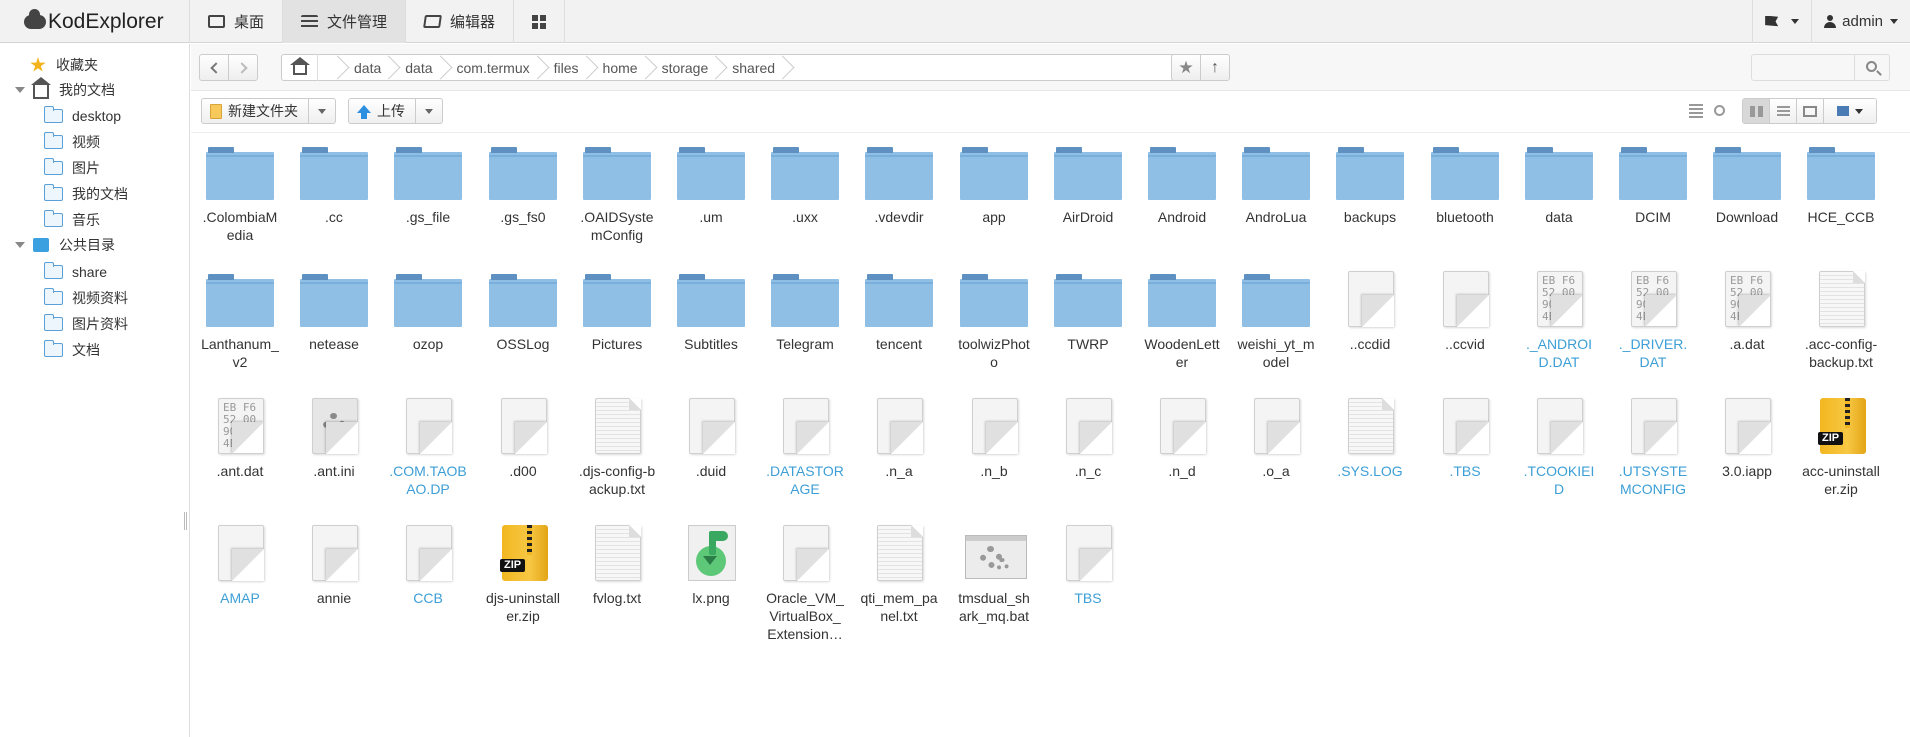 The image size is (1910, 737). What do you see at coordinates (994, 185) in the screenshot?
I see `folder-item: app` at bounding box center [994, 185].